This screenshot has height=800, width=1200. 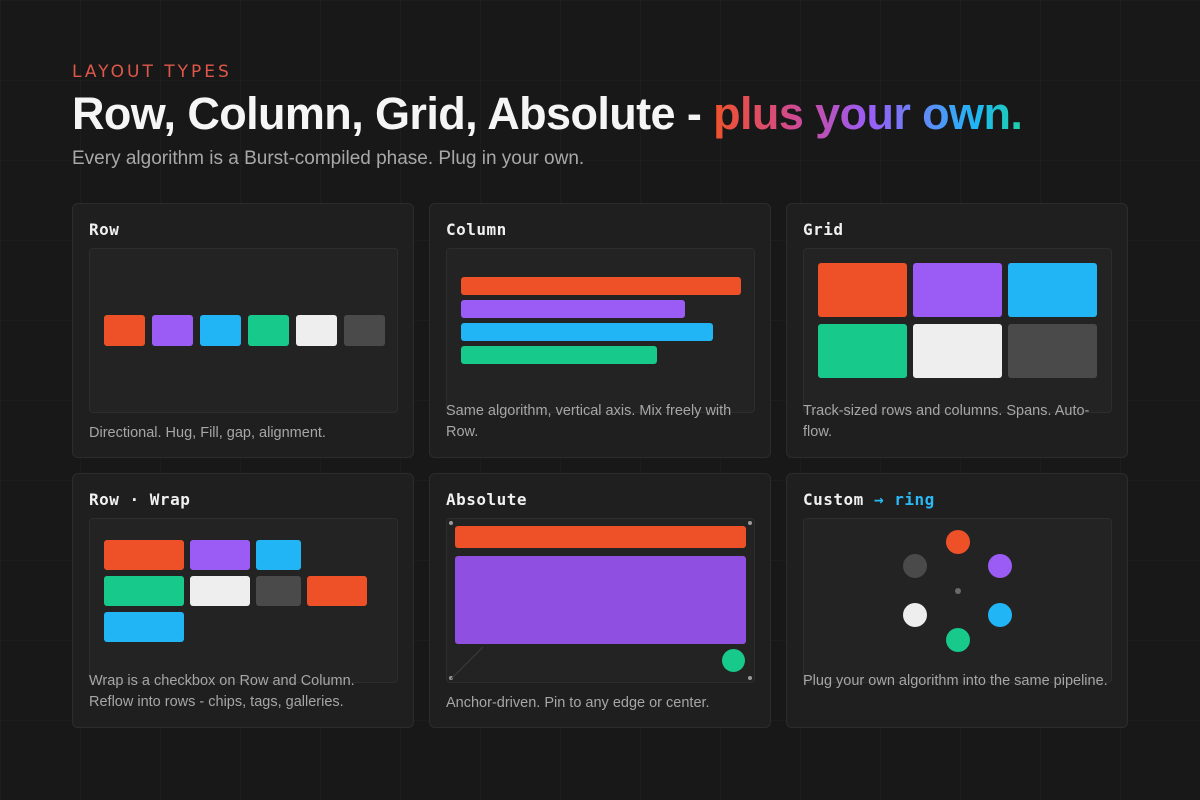 What do you see at coordinates (278, 591) in the screenshot?
I see `wrap-chip-gray` at bounding box center [278, 591].